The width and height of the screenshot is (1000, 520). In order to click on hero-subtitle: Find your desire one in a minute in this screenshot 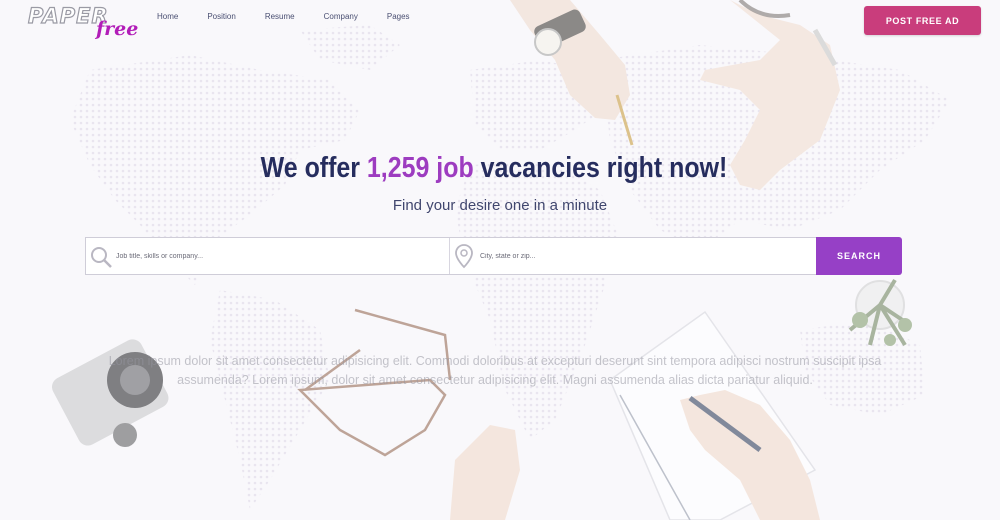, I will do `click(500, 205)`.